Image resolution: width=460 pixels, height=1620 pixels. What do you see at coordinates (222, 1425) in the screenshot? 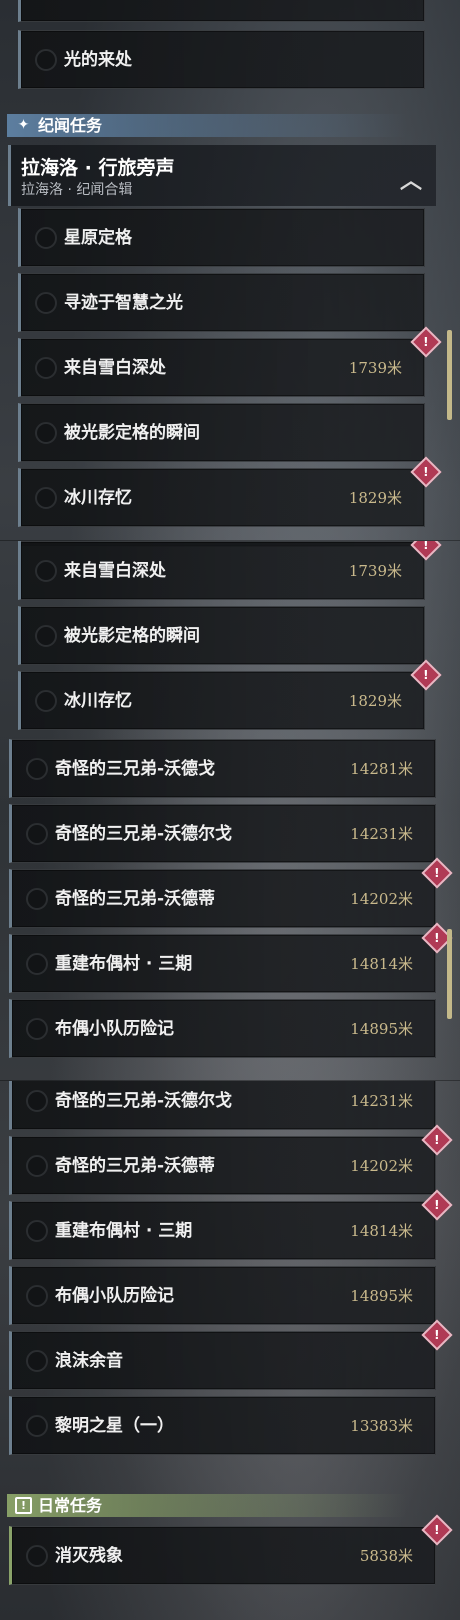
I see `quest-row: 黎明之星（一） 13383米` at bounding box center [222, 1425].